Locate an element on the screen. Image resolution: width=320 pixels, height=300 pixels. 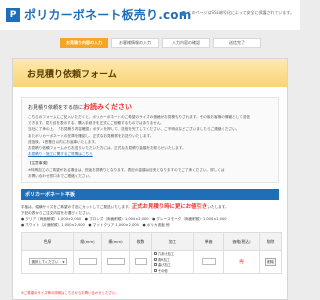
desc-line1-suffix: いたします。 is located at coordinates (218, 207).